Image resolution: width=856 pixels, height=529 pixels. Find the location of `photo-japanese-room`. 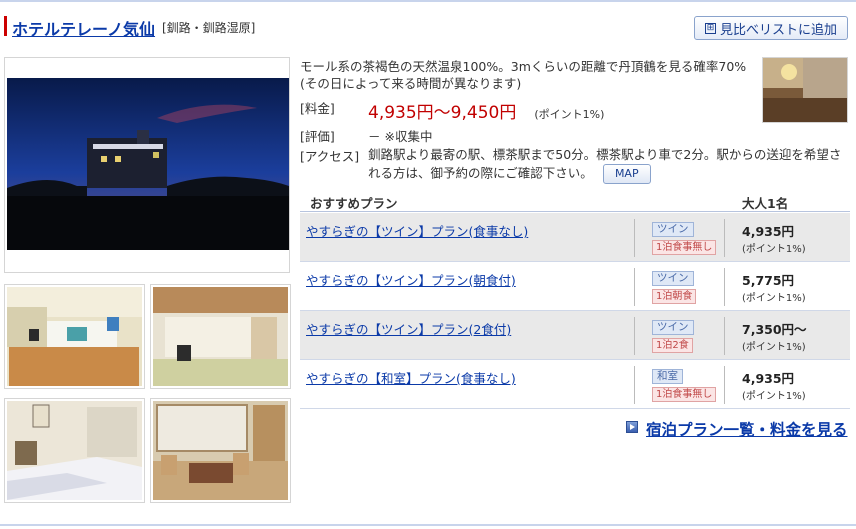

photo-japanese-room is located at coordinates (220, 450).